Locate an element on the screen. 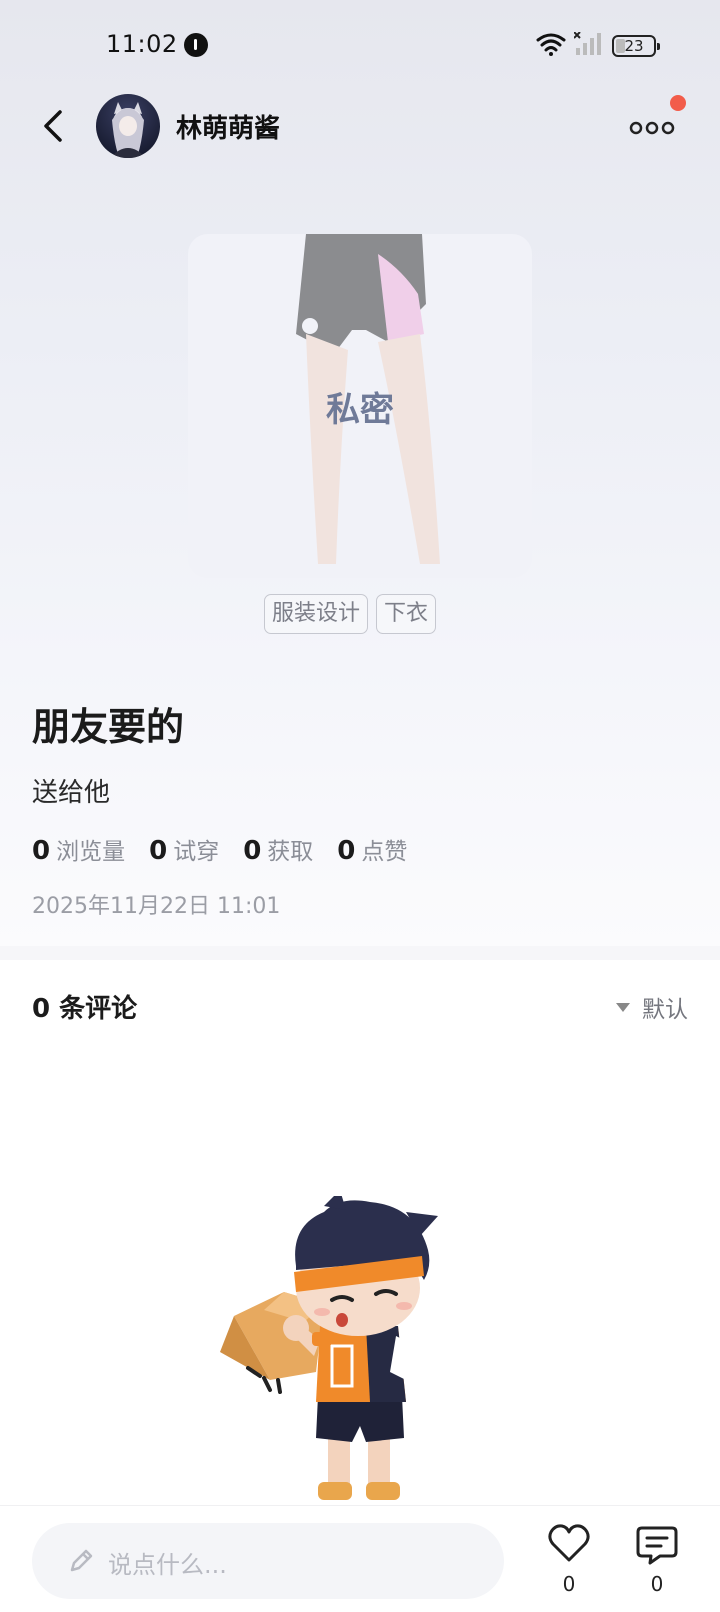 This screenshot has height=1612, width=720. stat-label: 浏览量 is located at coordinates (91, 852).